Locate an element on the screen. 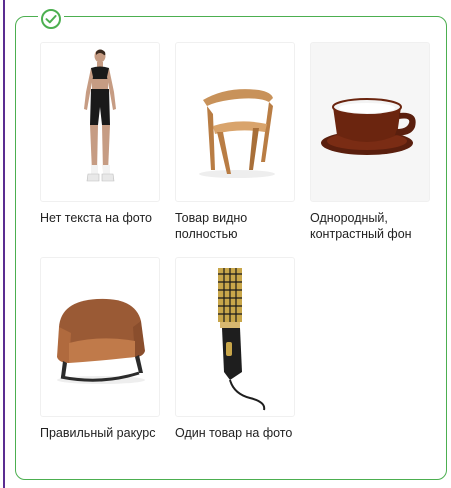 The width and height of the screenshot is (451, 488). check-circle-icon is located at coordinates (51, 19).